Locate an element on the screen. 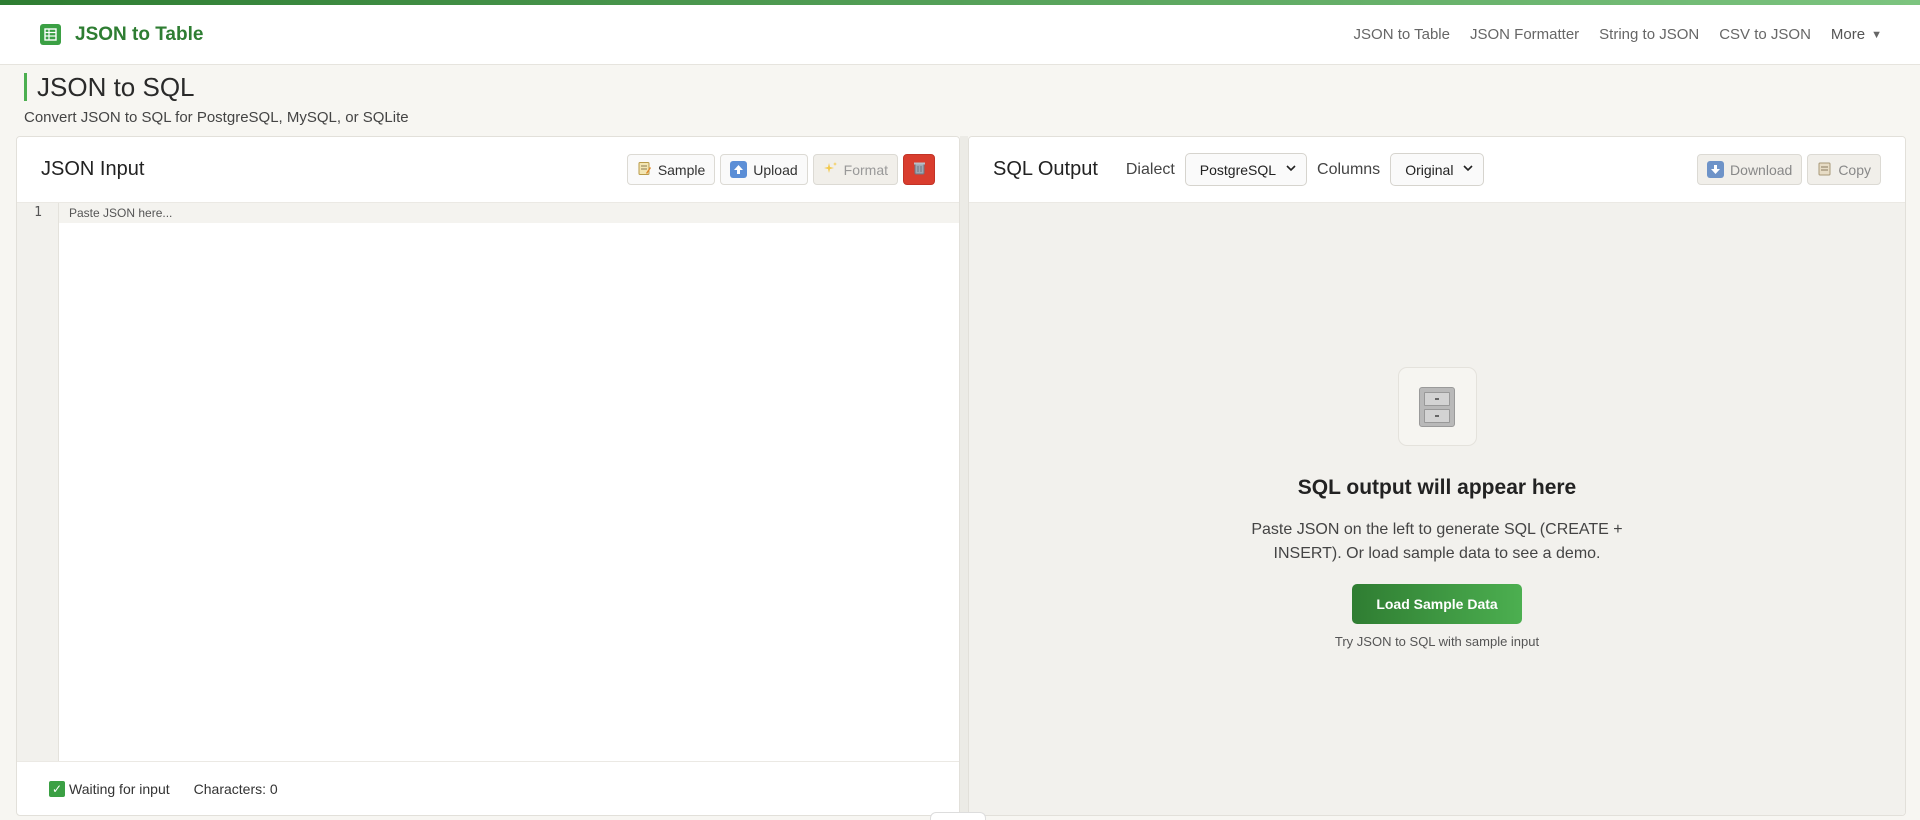 This screenshot has height=820, width=1920. status-text: Waiting for input is located at coordinates (119, 788).